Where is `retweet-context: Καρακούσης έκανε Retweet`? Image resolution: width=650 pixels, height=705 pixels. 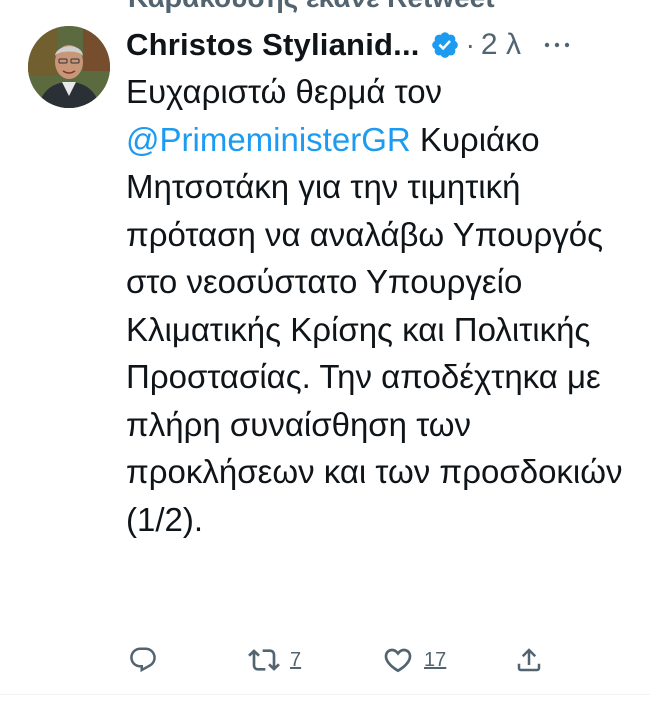 retweet-context: Καρακούσης έκανε Retweet is located at coordinates (311, 7).